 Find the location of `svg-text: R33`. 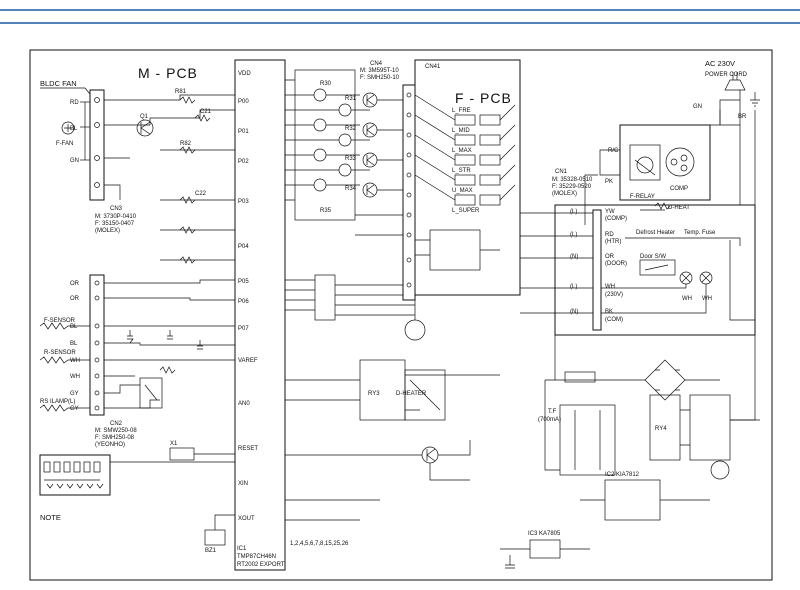

svg-text: R33 is located at coordinates (351, 159).